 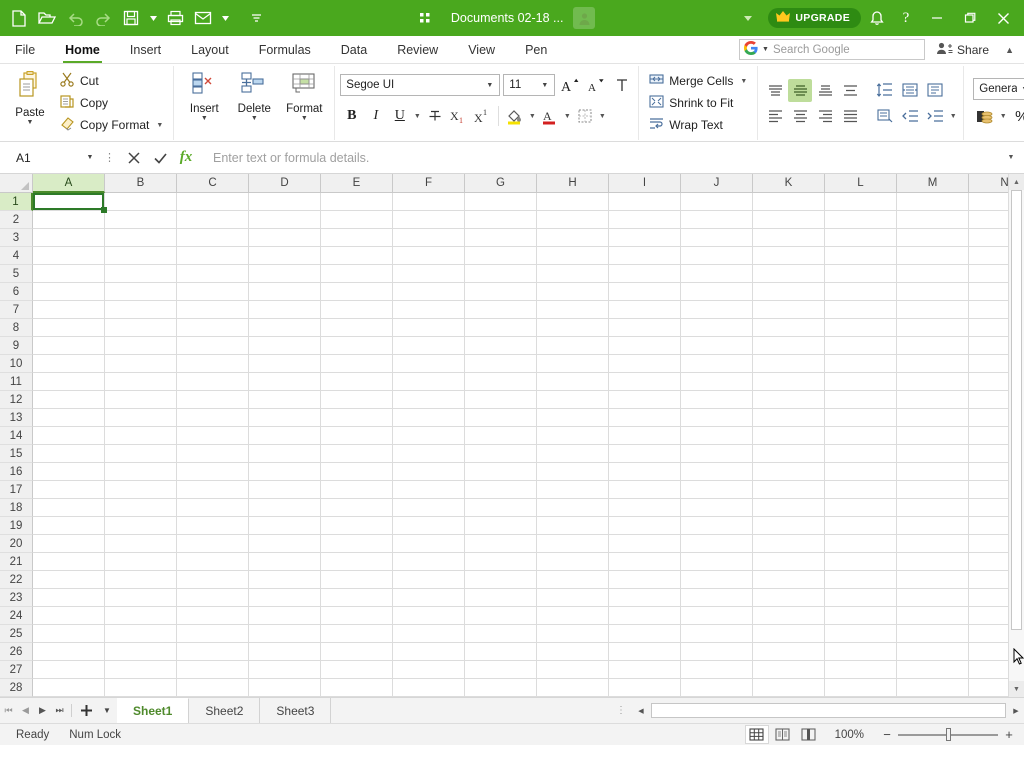 What do you see at coordinates (203, 18) in the screenshot?
I see `email-icon` at bounding box center [203, 18].